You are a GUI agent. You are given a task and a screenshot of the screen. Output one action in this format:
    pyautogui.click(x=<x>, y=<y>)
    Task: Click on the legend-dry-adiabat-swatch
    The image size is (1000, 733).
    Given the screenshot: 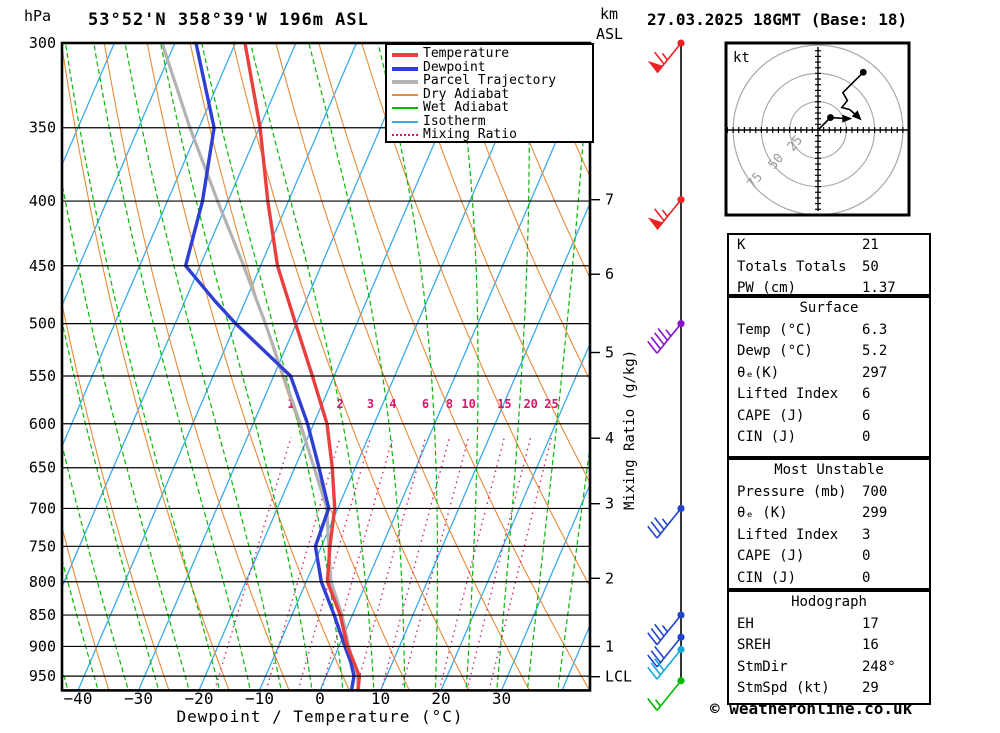 What is the action you would take?
    pyautogui.click(x=405, y=94)
    